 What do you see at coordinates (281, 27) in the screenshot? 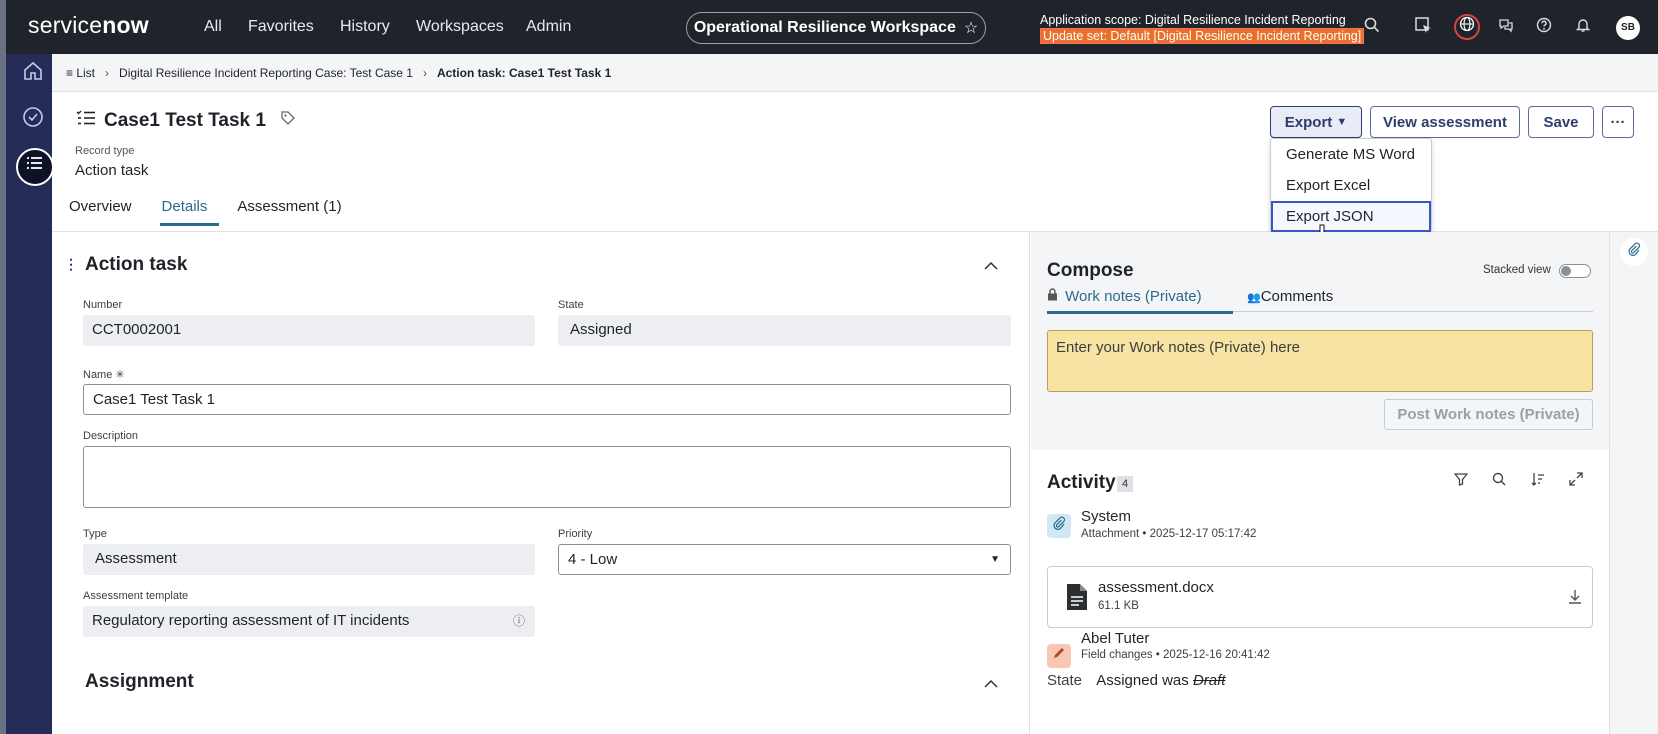
I see `nav-favorites: Favorites` at bounding box center [281, 27].